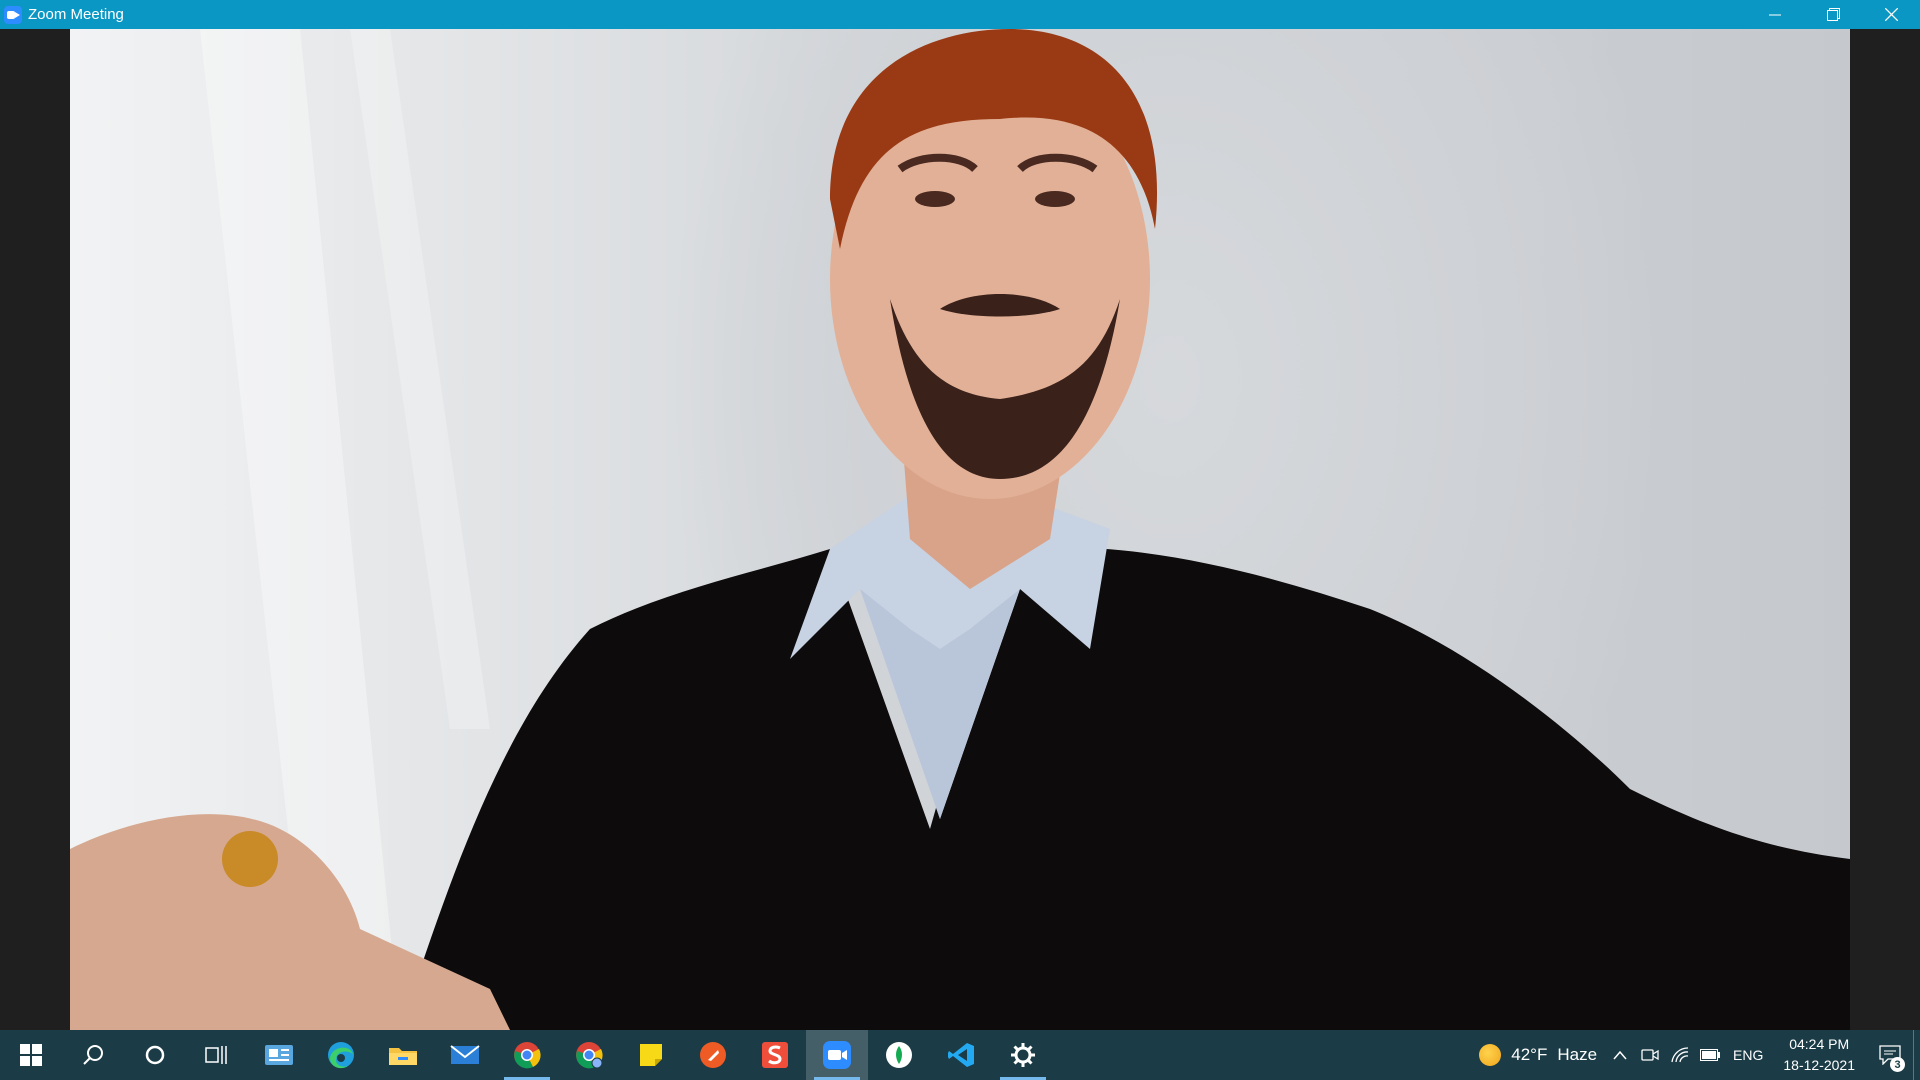 This screenshot has height=1080, width=1920. I want to click on chrome-icon, so click(527, 1055).